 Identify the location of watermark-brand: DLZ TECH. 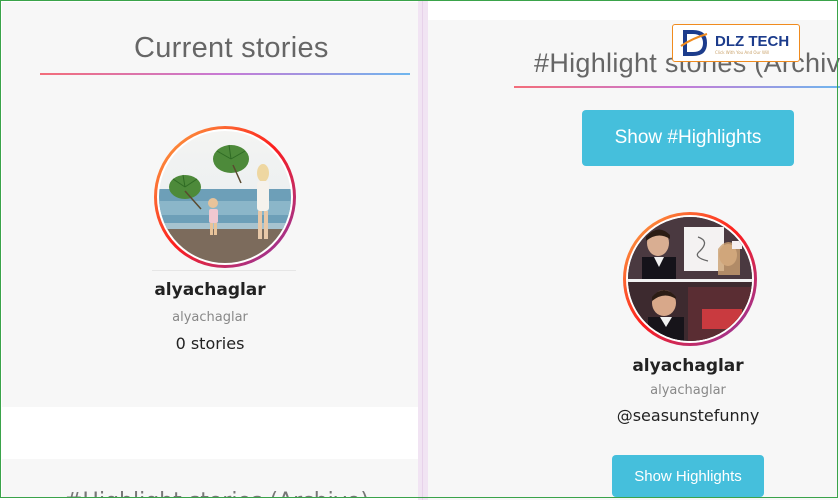
(752, 41).